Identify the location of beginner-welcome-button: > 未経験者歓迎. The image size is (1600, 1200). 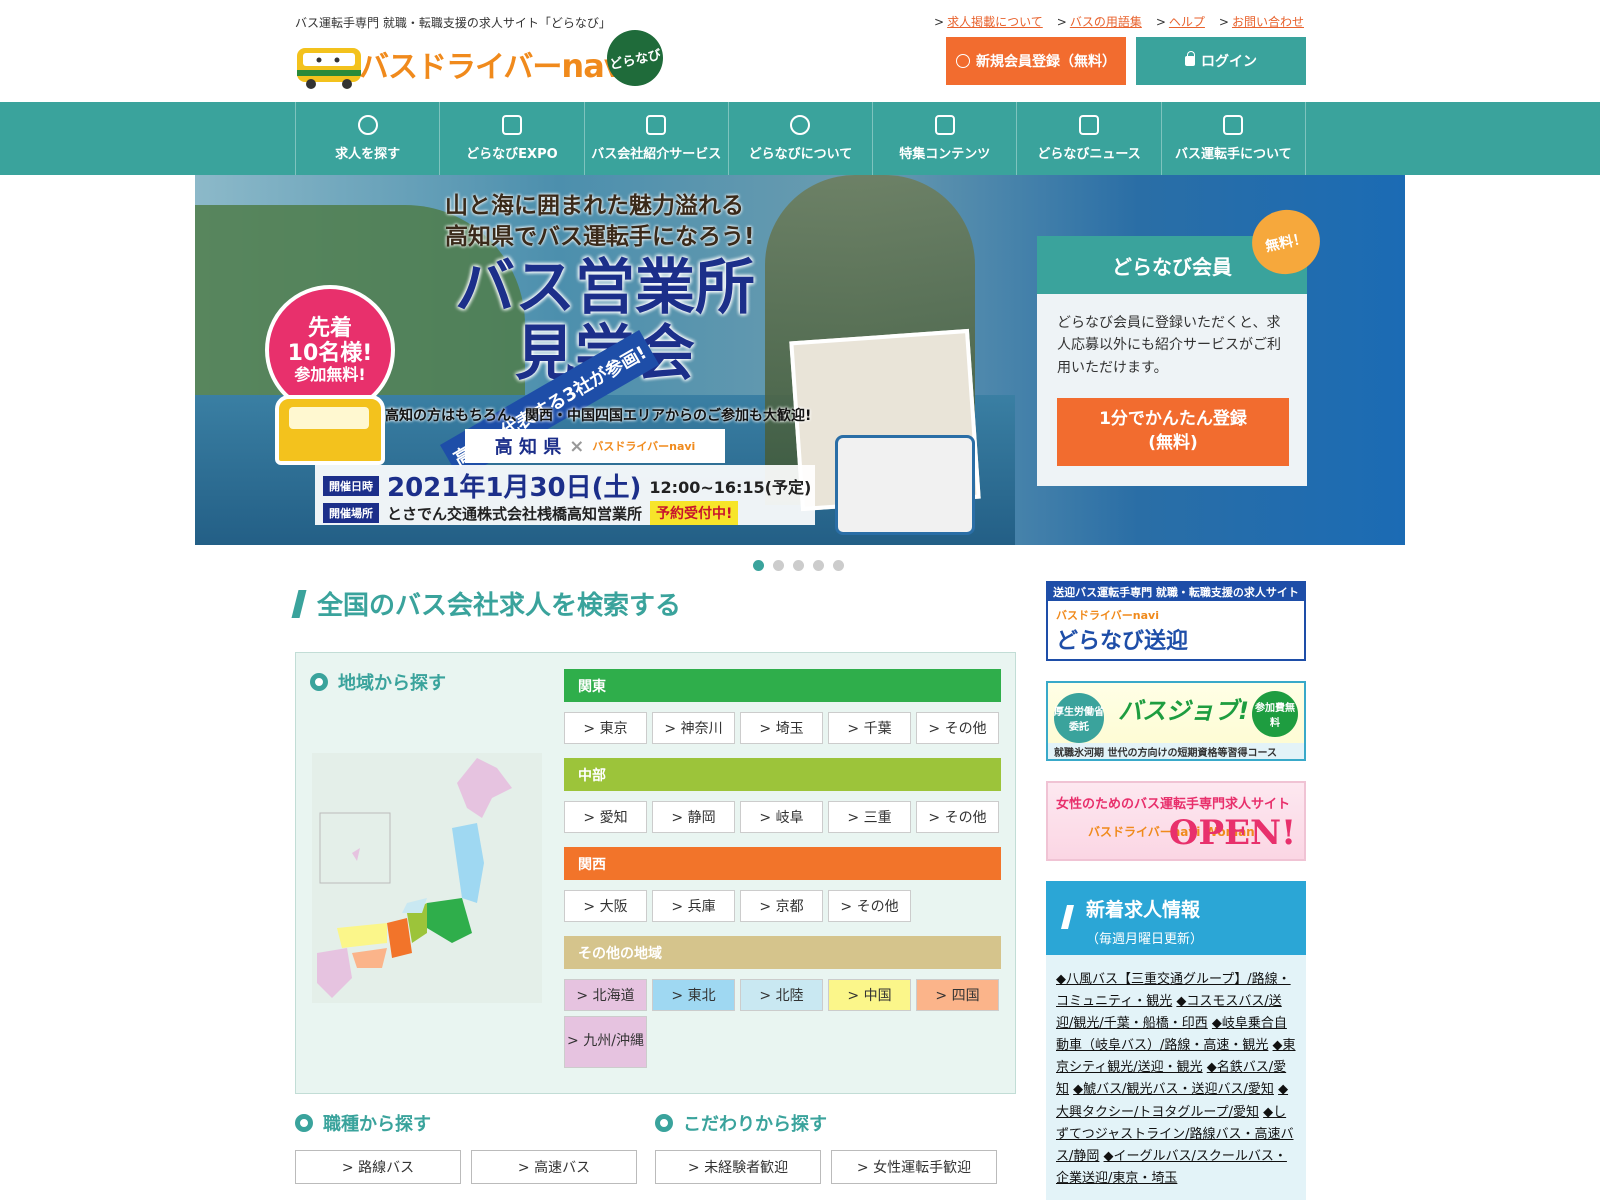
(738, 1167).